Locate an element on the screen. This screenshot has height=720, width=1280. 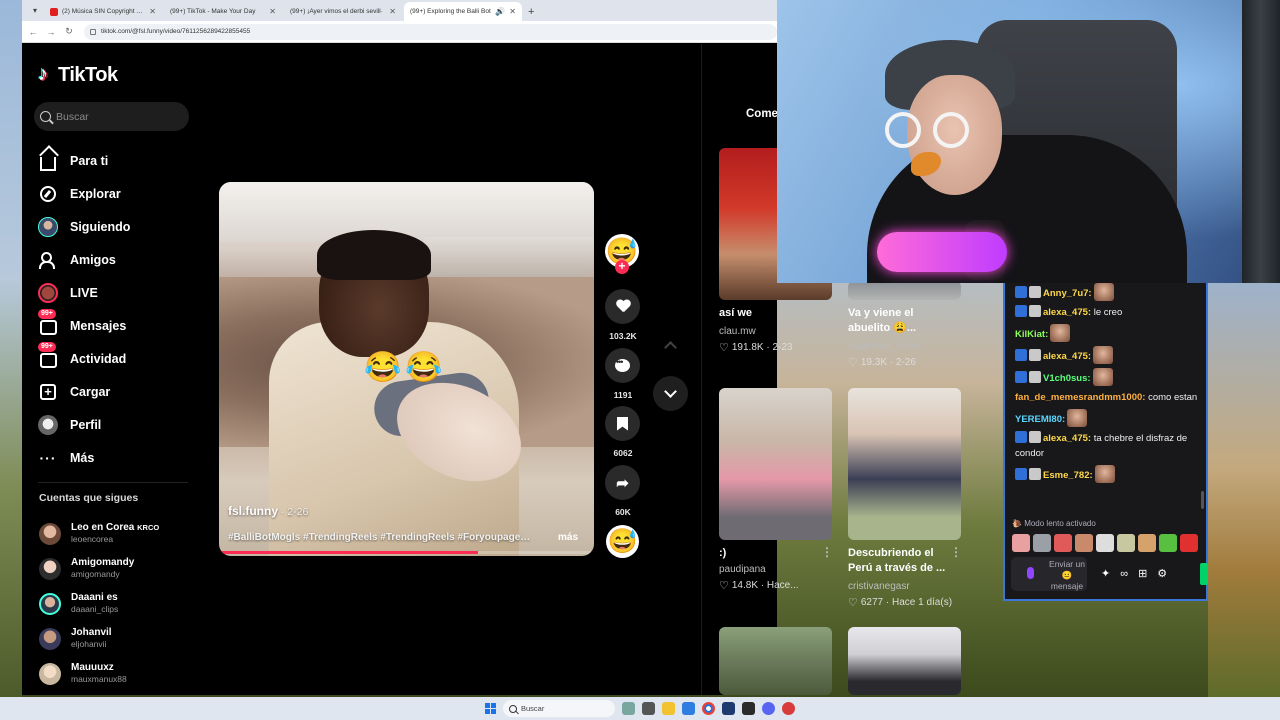
caption-more-button: más is located at coordinates (568, 537).